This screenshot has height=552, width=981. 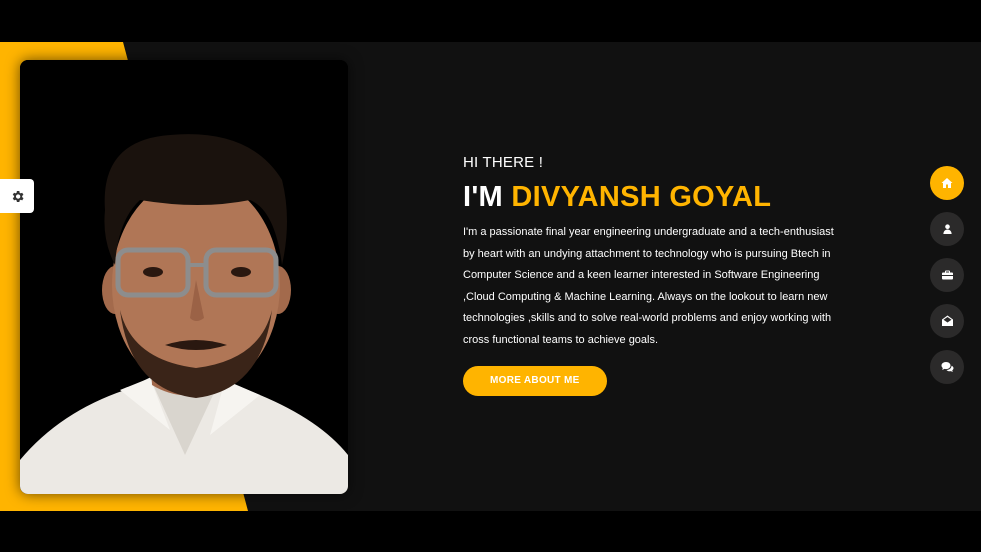 I want to click on nav-item-portfolio, so click(x=947, y=275).